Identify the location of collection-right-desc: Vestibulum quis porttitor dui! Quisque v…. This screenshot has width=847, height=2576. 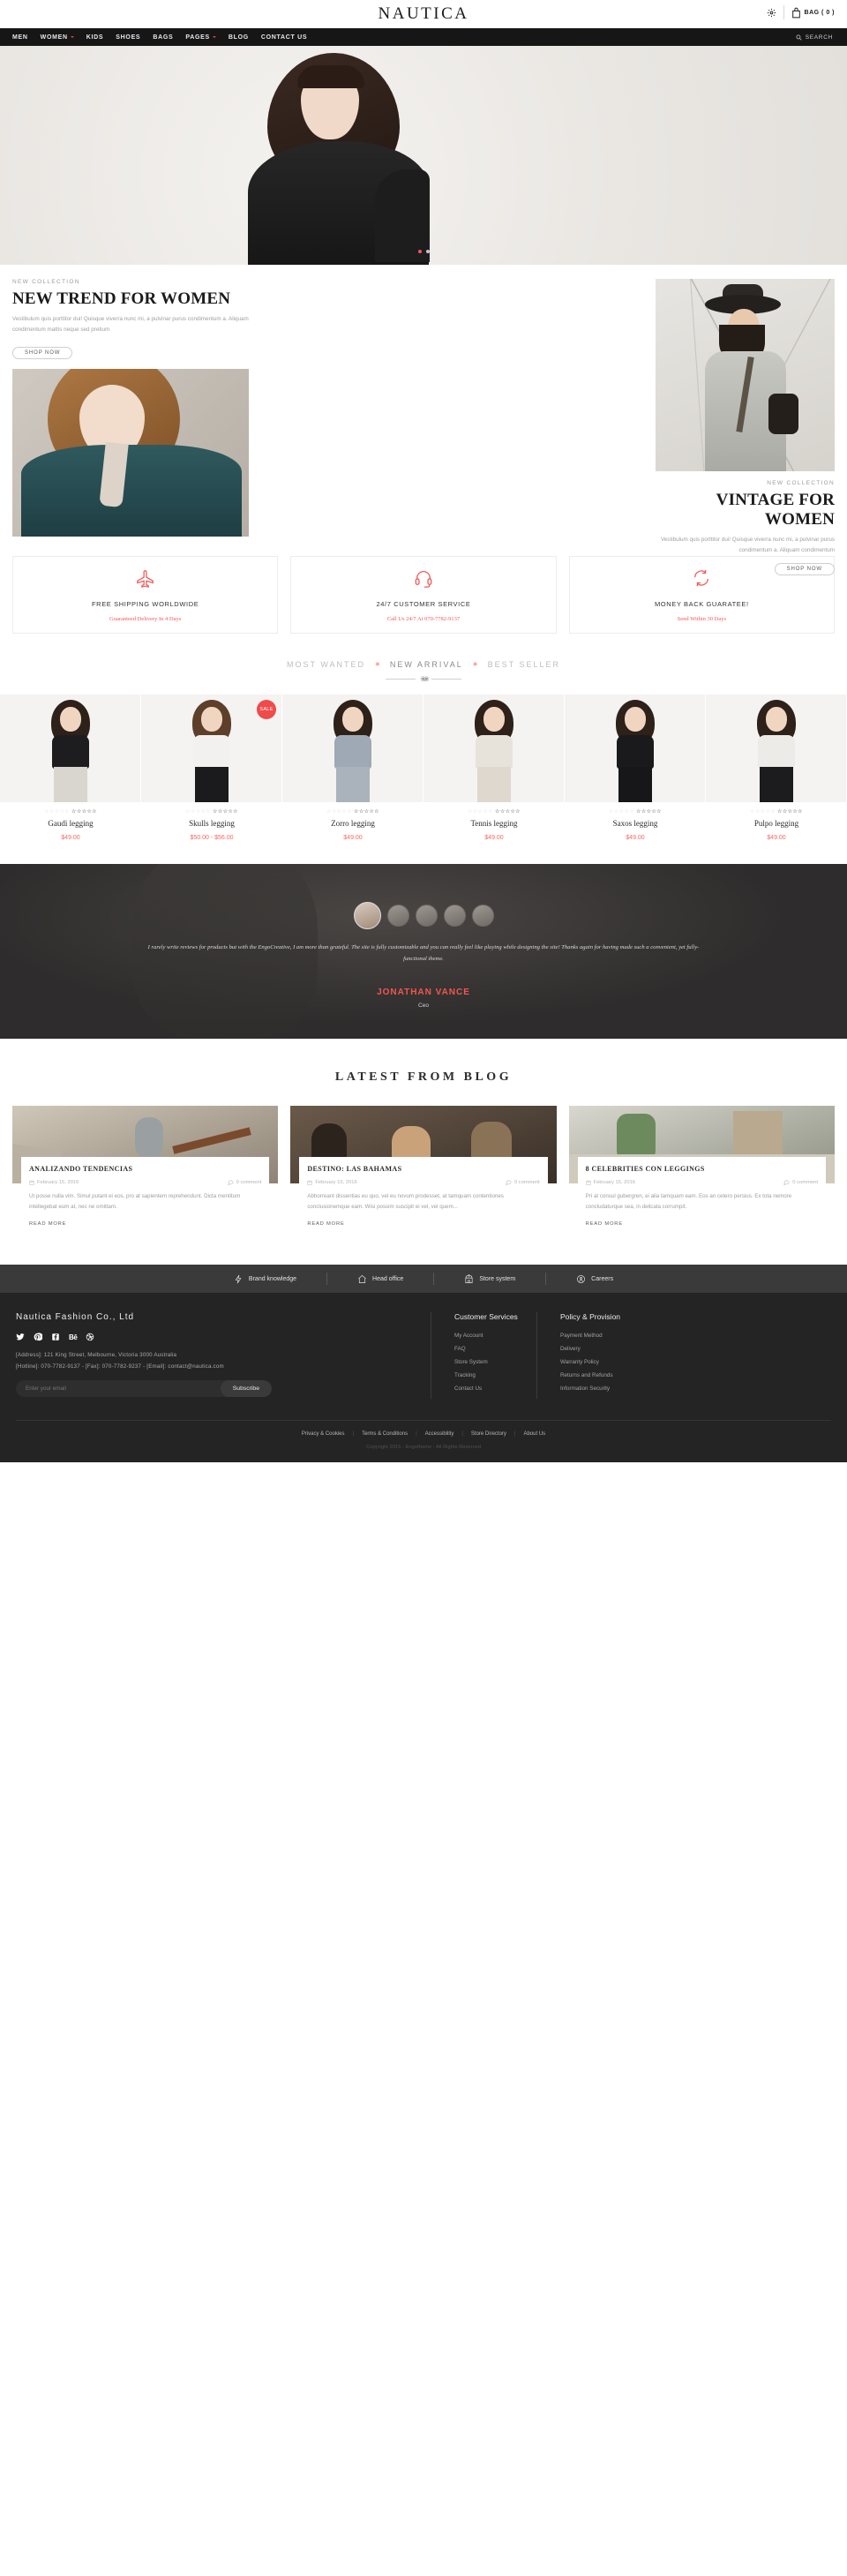
(748, 545).